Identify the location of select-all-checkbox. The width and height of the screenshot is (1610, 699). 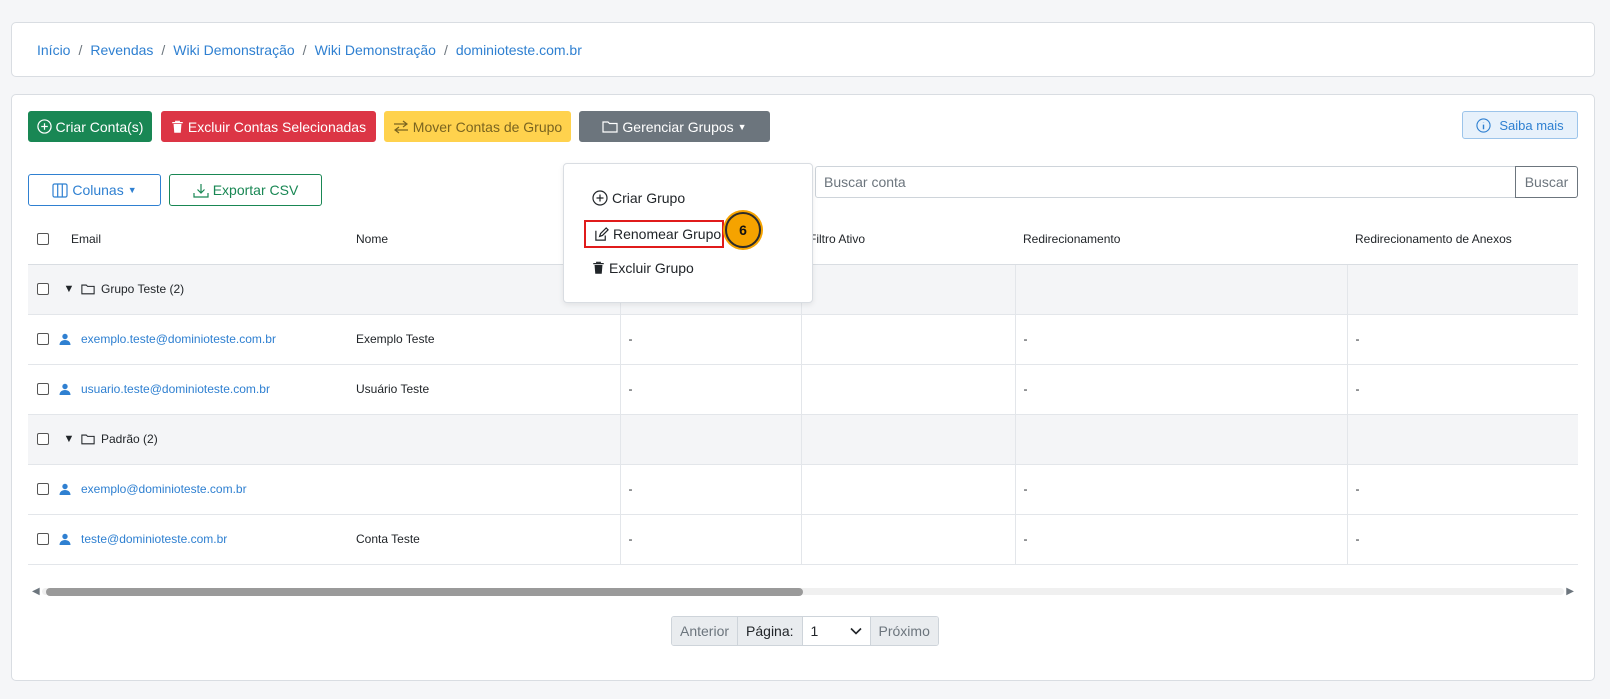
(43, 238).